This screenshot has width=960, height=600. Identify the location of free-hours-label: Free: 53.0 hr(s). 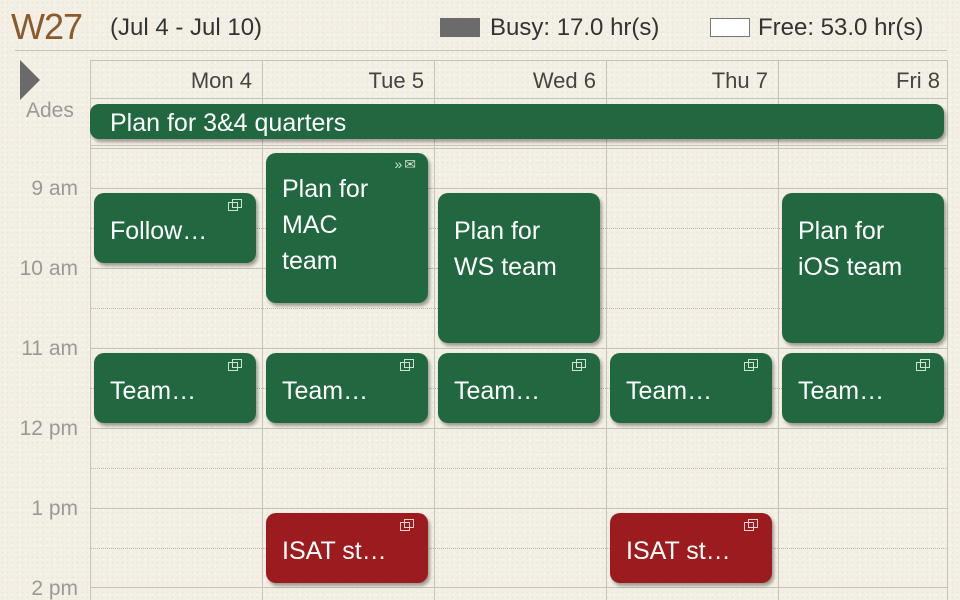
(841, 27).